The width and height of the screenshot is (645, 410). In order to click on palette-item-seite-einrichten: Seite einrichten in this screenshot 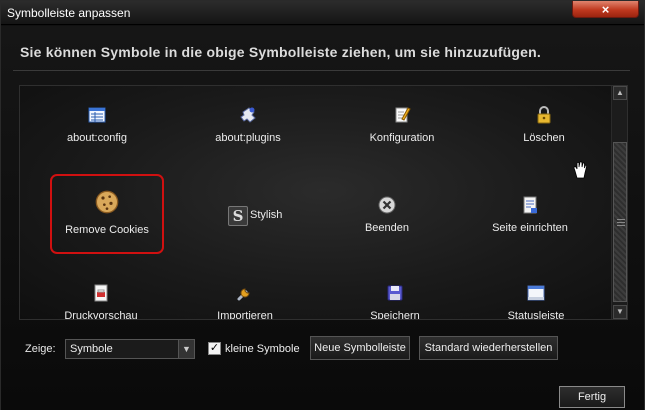, I will do `click(530, 221)`.